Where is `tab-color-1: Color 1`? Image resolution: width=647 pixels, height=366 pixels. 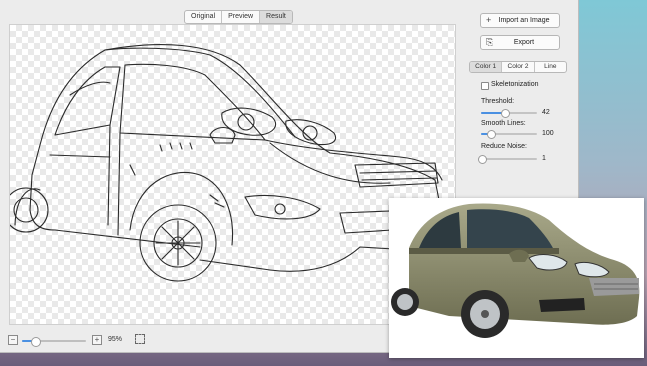
tab-color-1: Color 1 is located at coordinates (486, 67).